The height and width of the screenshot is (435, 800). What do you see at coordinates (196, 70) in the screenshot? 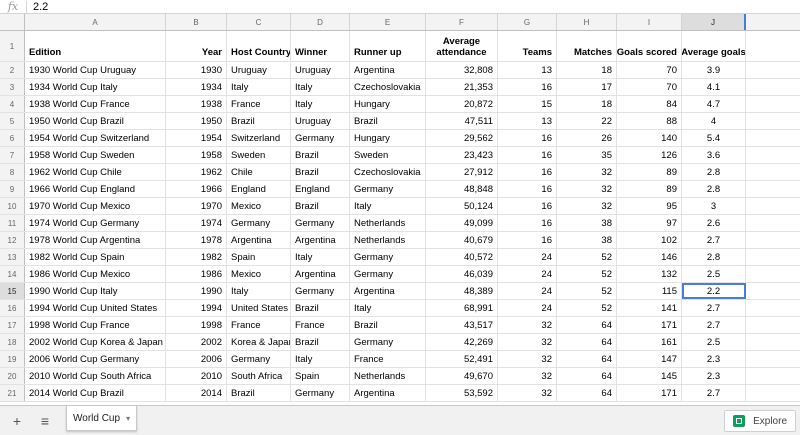
I see `table-cell: 1930` at bounding box center [196, 70].